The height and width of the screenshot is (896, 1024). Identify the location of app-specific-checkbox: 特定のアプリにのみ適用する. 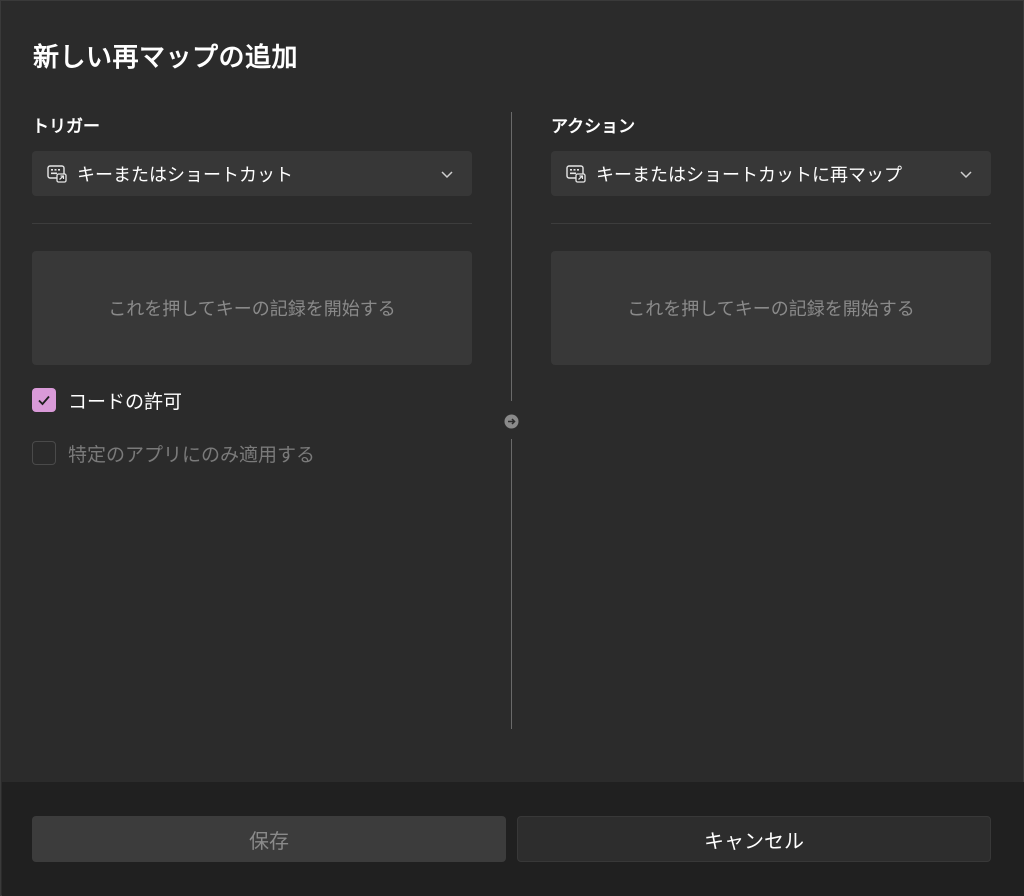
(252, 453).